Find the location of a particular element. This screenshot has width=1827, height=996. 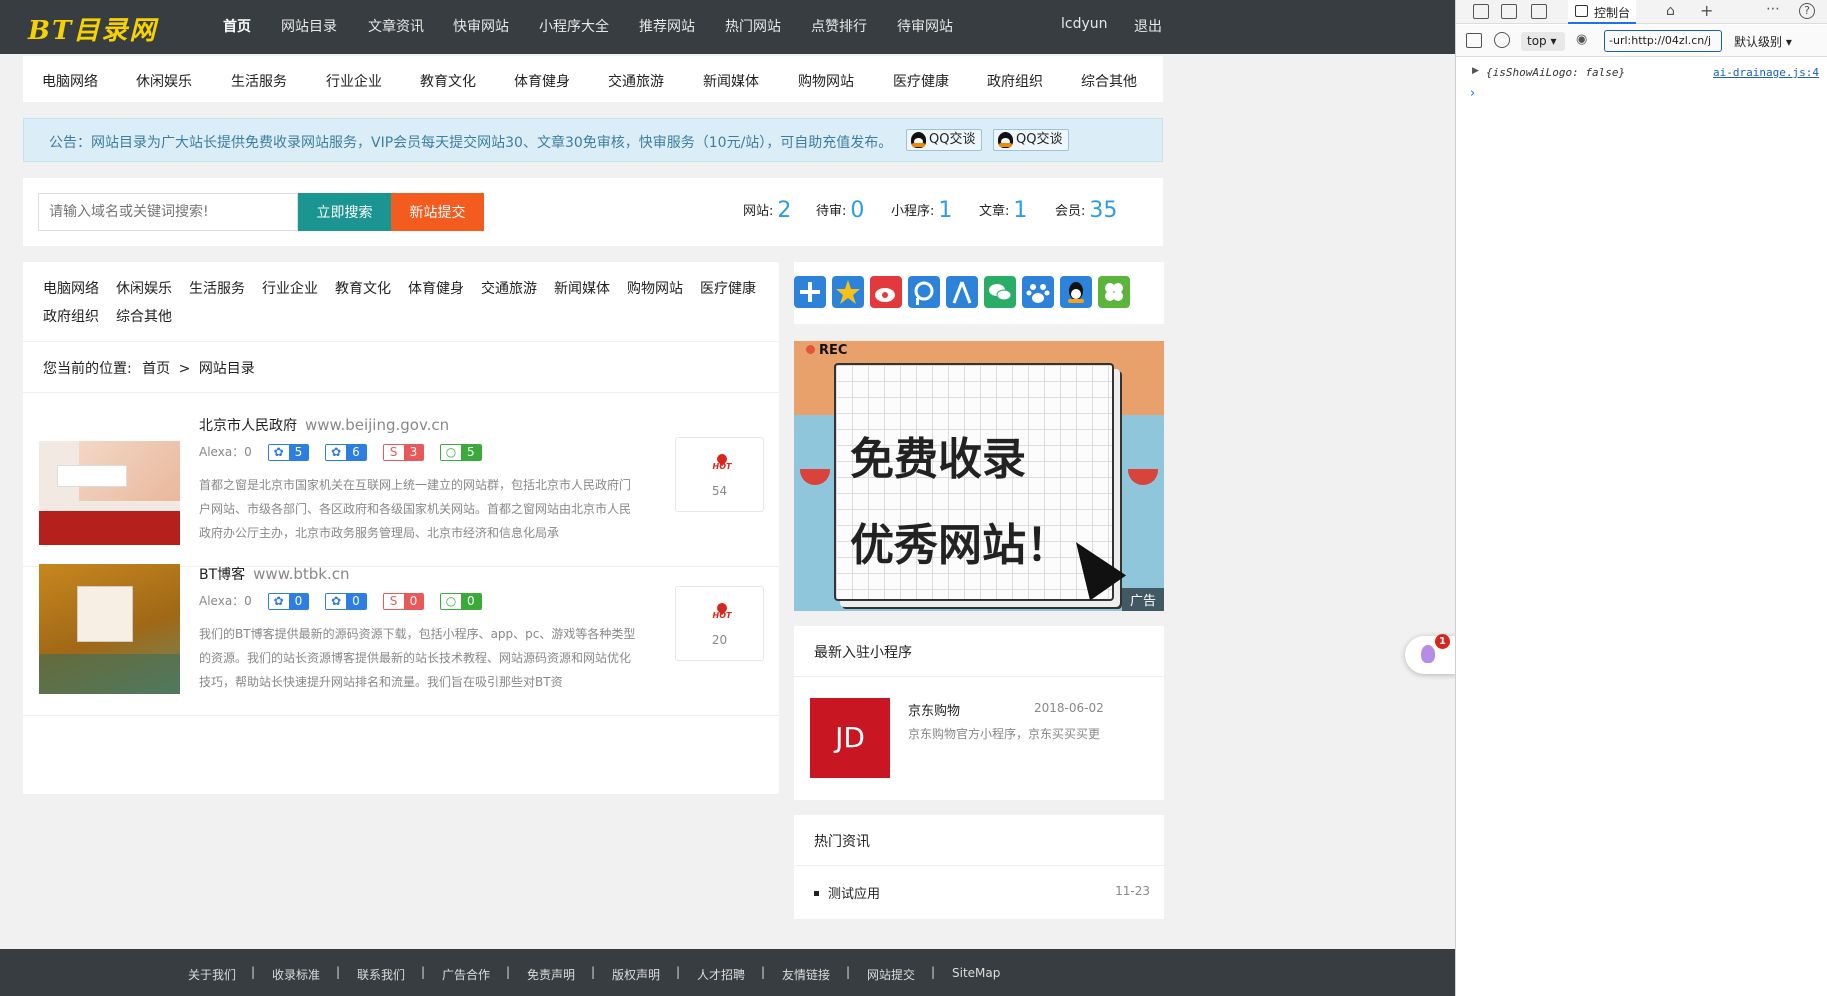

nav-recommended: 推荐网站 is located at coordinates (667, 26).